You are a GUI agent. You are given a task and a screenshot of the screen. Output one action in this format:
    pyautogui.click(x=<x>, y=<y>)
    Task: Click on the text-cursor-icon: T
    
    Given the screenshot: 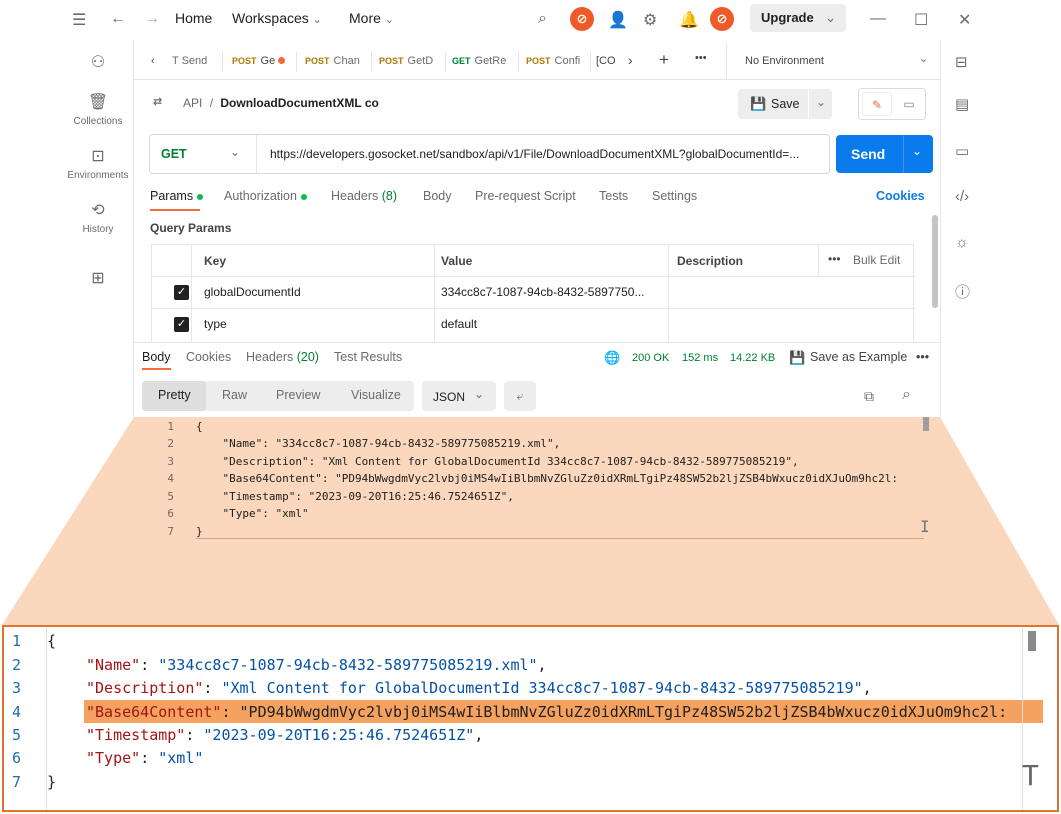 What is the action you would take?
    pyautogui.click(x=1030, y=775)
    